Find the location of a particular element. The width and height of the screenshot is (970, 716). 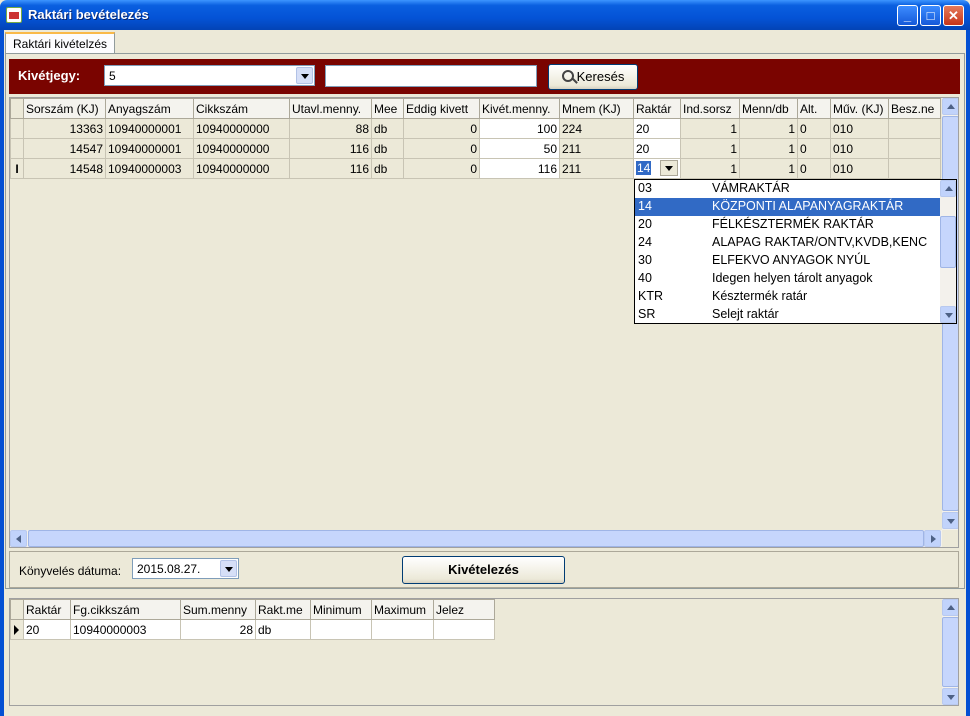

column-header: Eddig kivett is located at coordinates (441, 108).